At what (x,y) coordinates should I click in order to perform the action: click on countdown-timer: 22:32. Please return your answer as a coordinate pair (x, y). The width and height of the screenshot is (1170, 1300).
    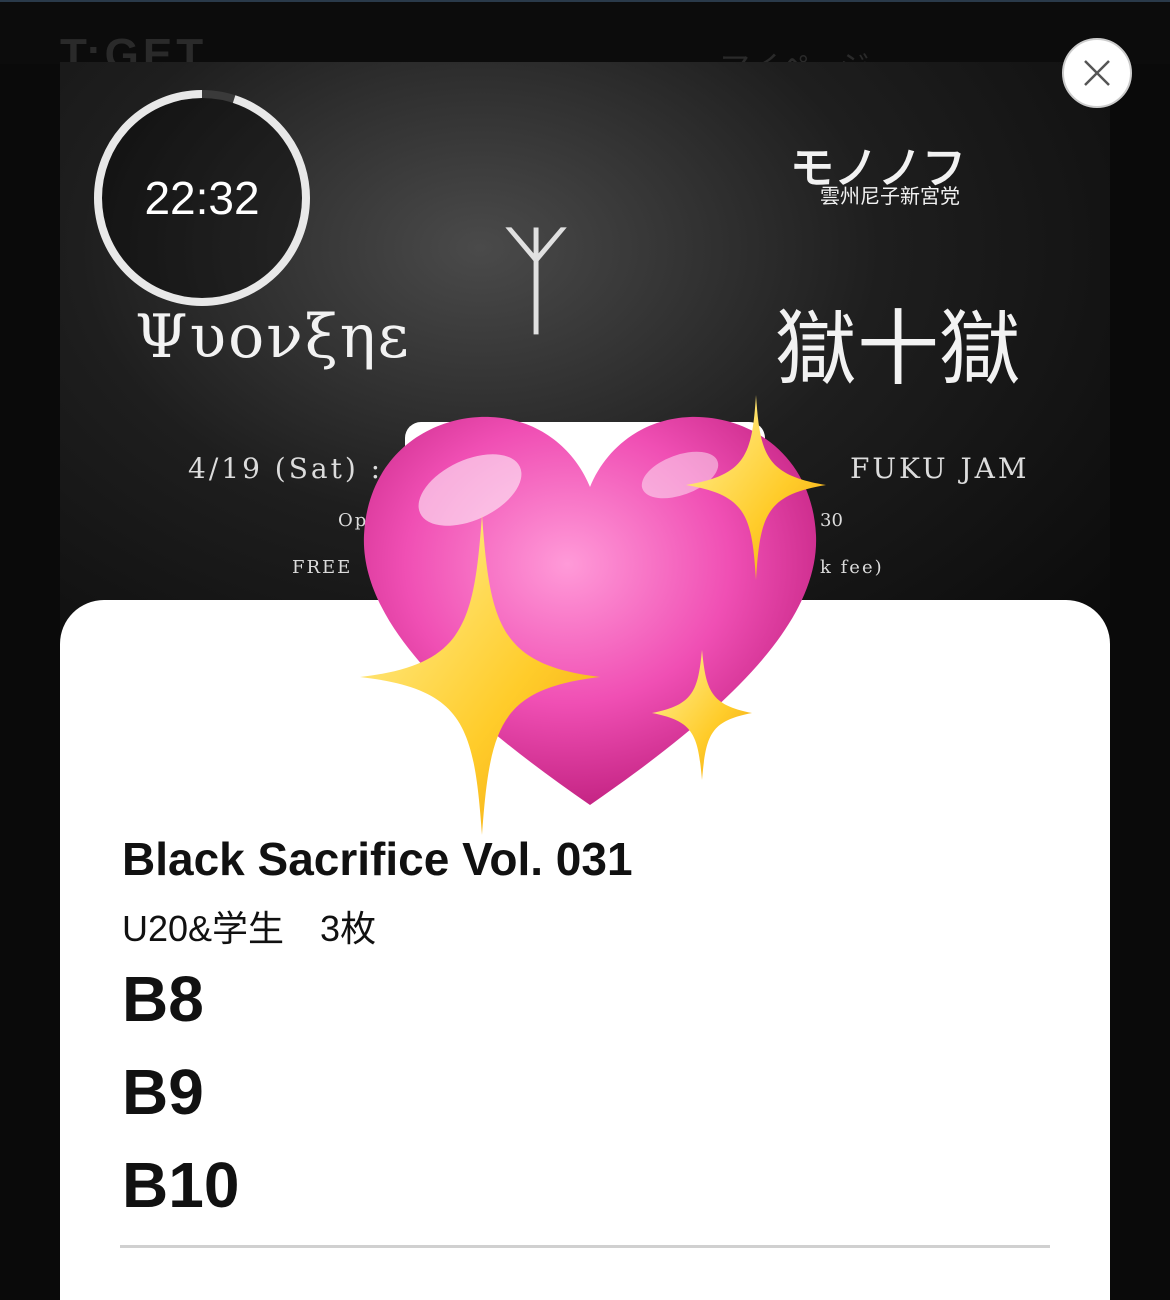
    Looking at the image, I should click on (202, 198).